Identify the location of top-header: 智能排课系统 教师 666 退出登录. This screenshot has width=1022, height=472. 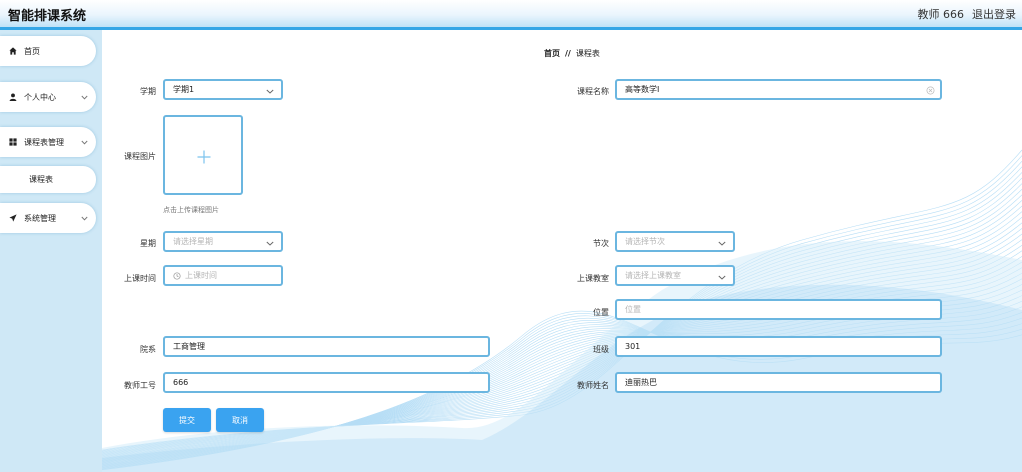
(511, 15).